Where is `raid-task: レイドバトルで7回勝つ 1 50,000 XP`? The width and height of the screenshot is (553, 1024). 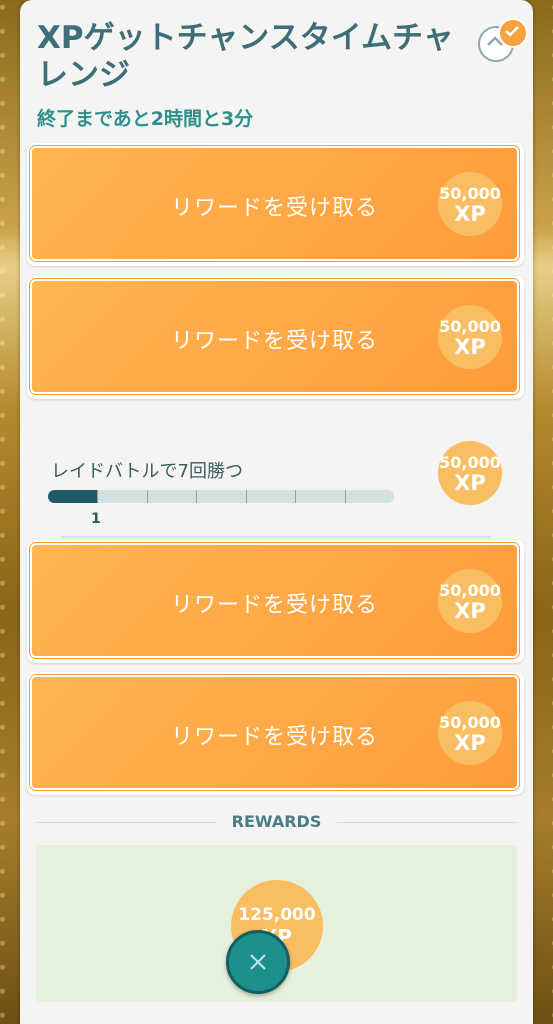
raid-task: レイドバトルで7回勝つ 1 50,000 XP is located at coordinates (275, 474).